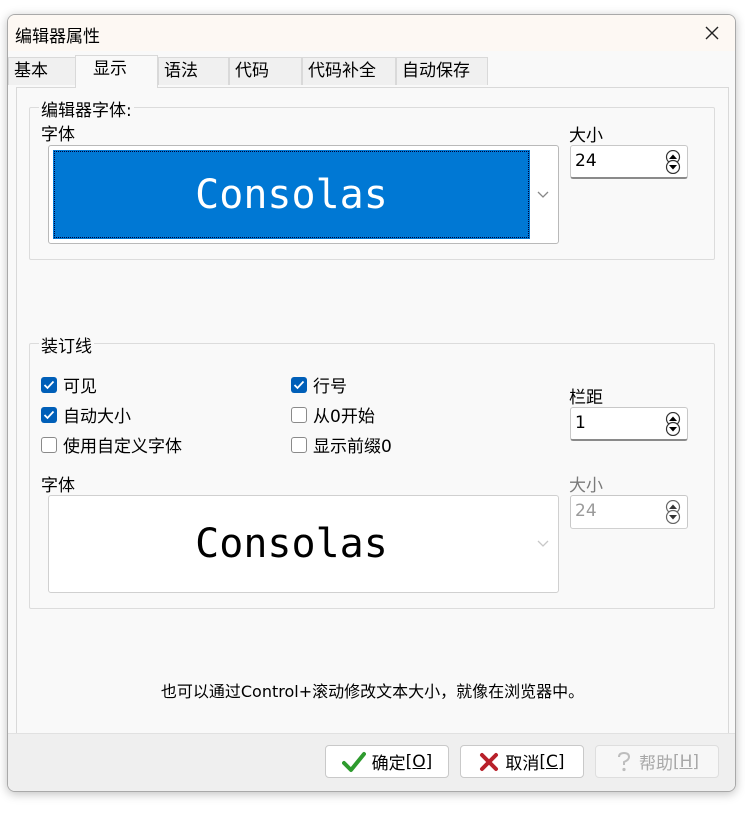  What do you see at coordinates (586, 136) in the screenshot?
I see `editor-size-label: 大小` at bounding box center [586, 136].